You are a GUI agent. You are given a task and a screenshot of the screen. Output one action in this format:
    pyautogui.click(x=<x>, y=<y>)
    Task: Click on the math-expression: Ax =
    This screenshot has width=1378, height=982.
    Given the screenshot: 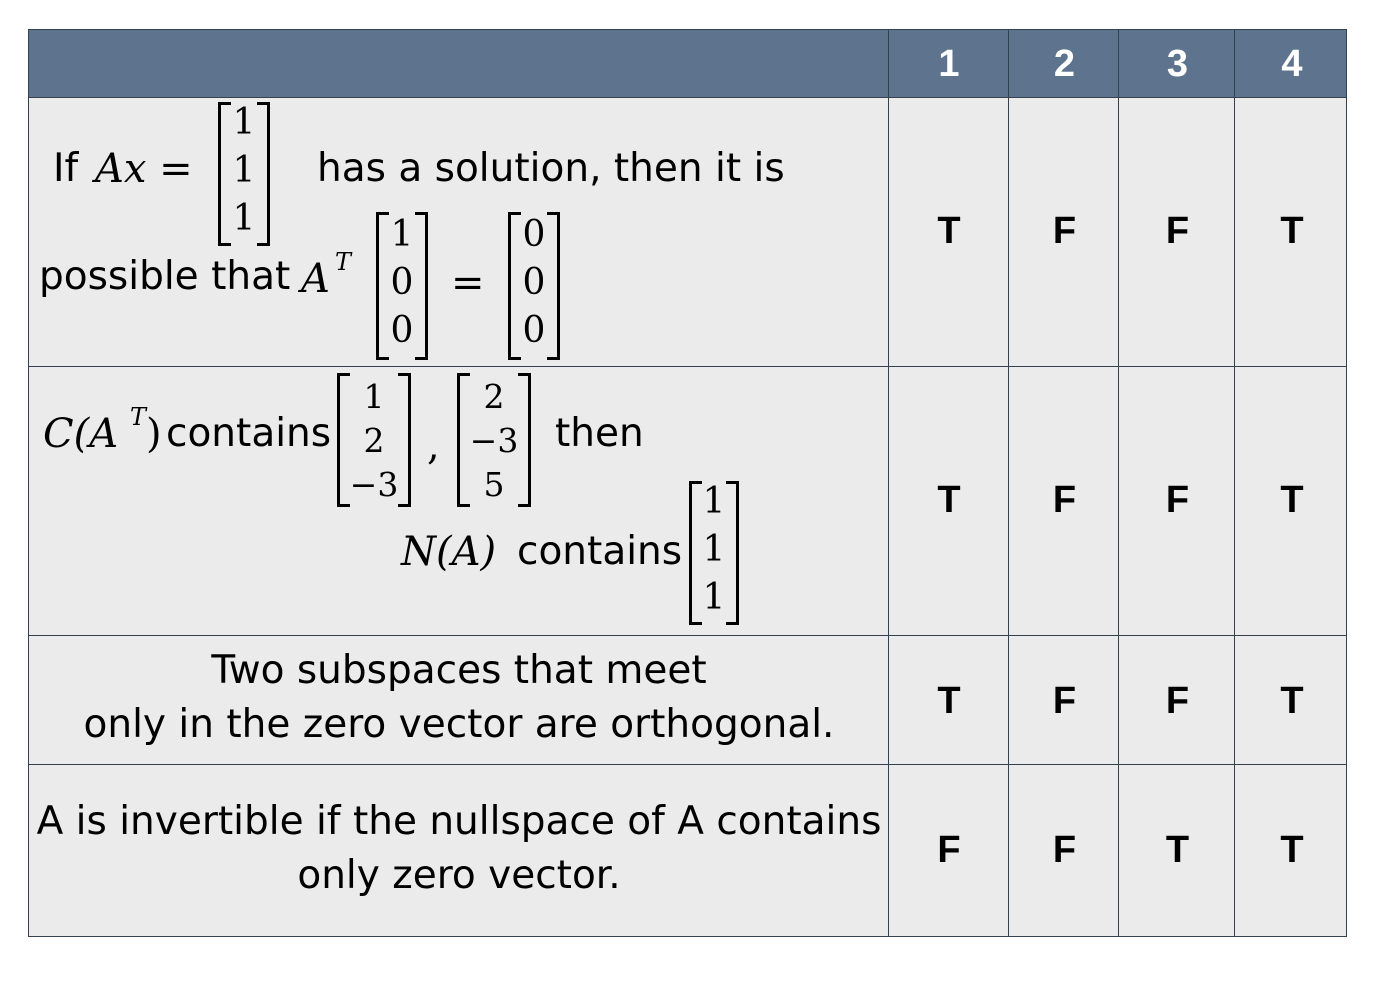 What is the action you would take?
    pyautogui.click(x=144, y=169)
    